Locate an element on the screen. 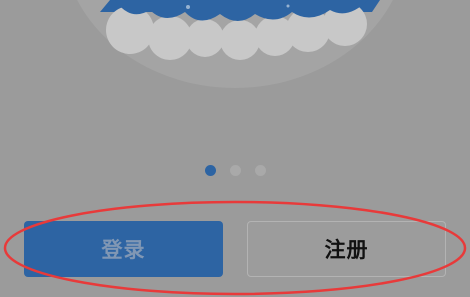  page-indicator is located at coordinates (236, 171).